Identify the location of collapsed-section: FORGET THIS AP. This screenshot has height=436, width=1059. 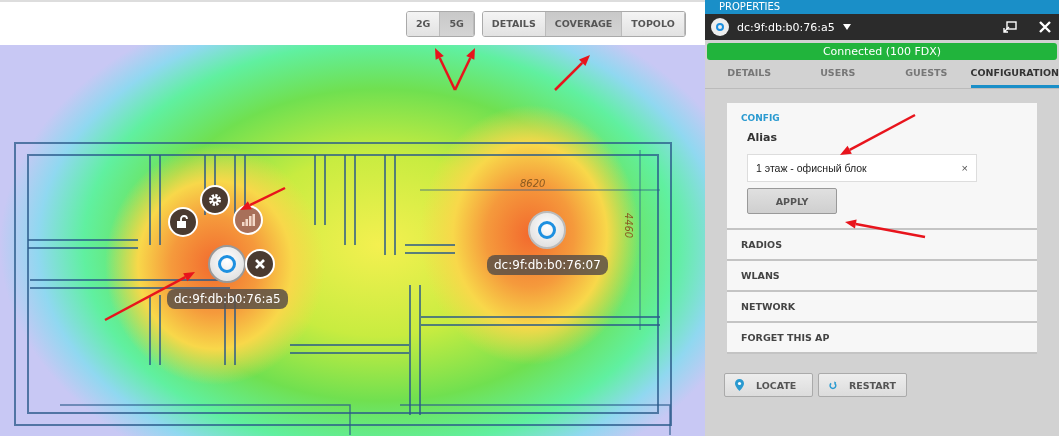
(882, 338).